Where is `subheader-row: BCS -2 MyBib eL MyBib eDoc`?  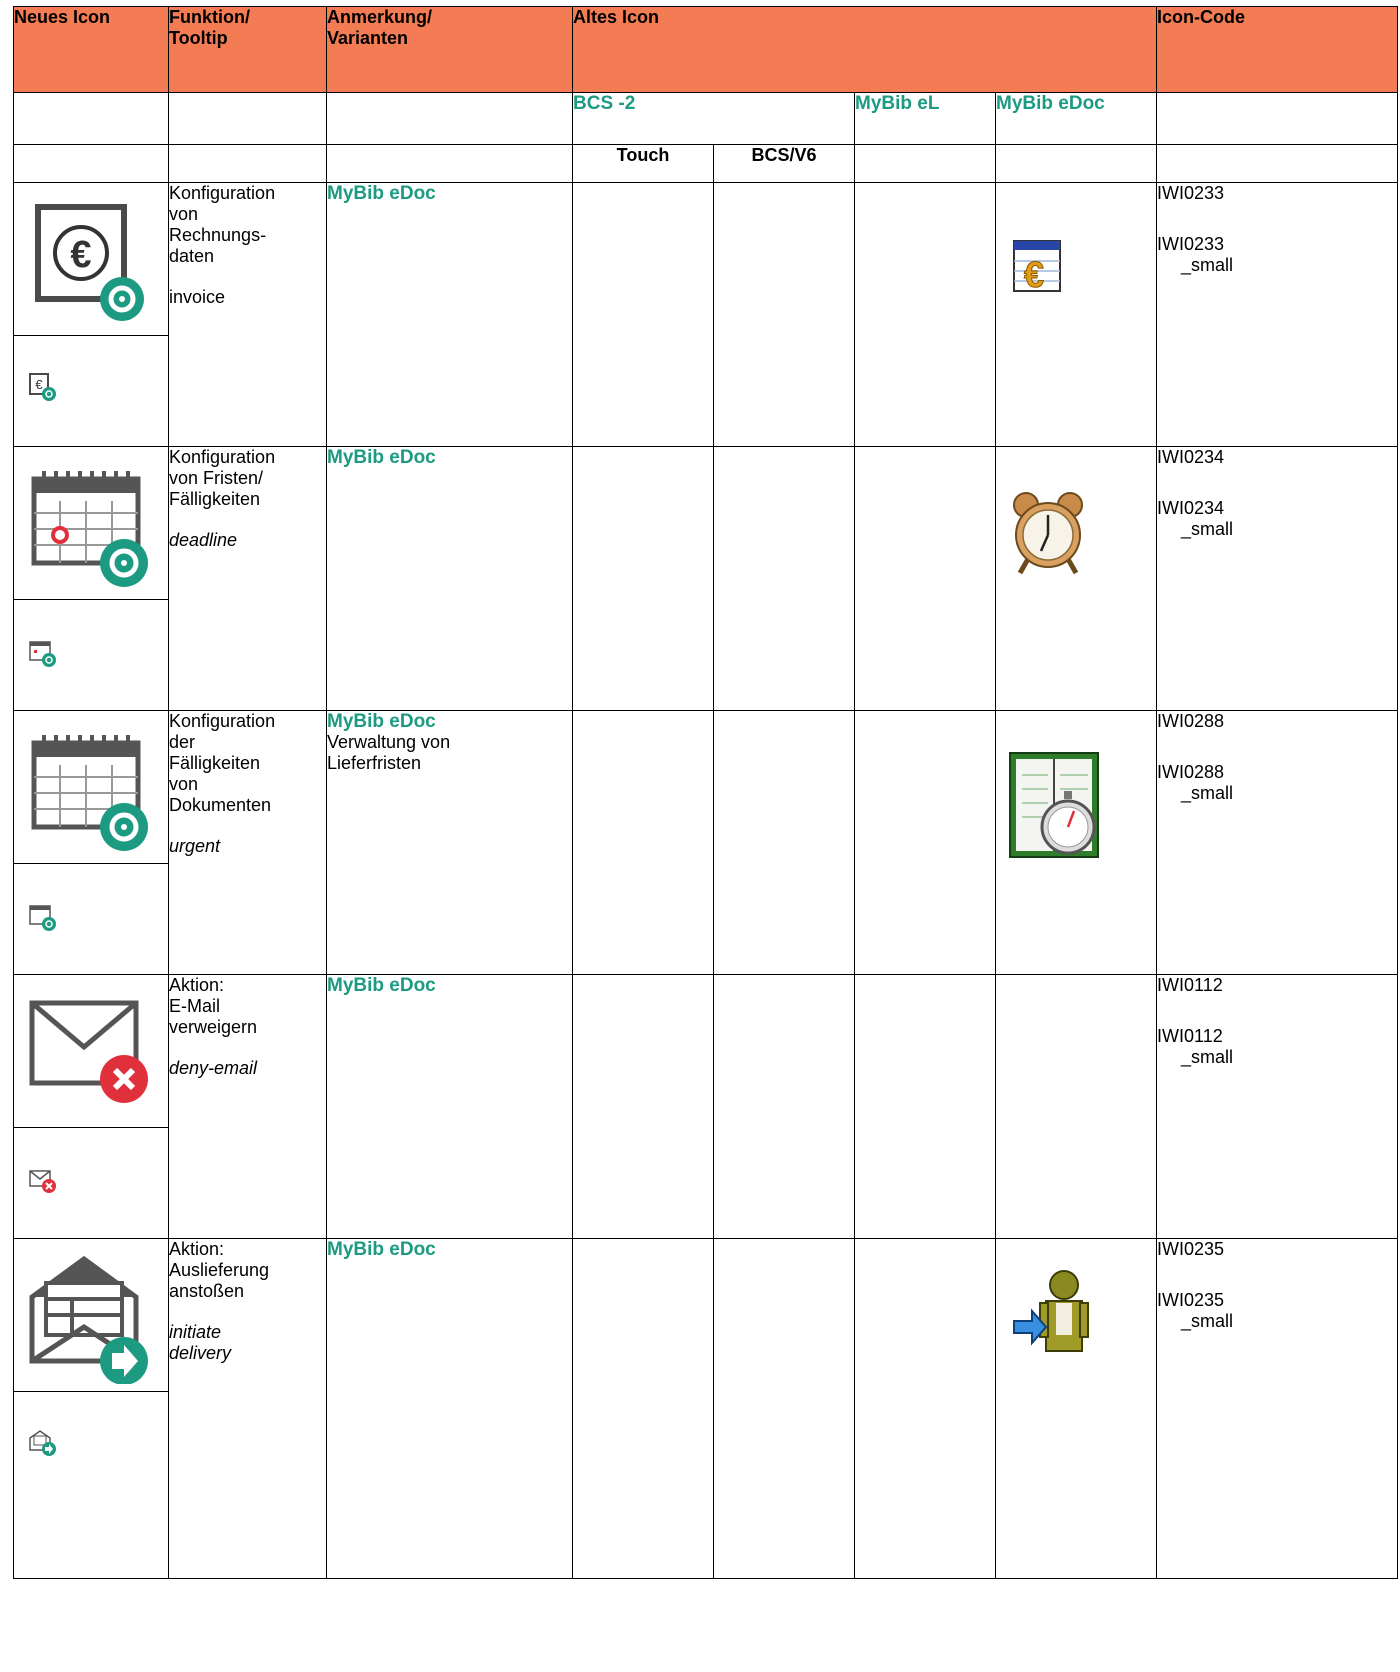
subheader-row: BCS -2 MyBib eL MyBib eDoc is located at coordinates (706, 118).